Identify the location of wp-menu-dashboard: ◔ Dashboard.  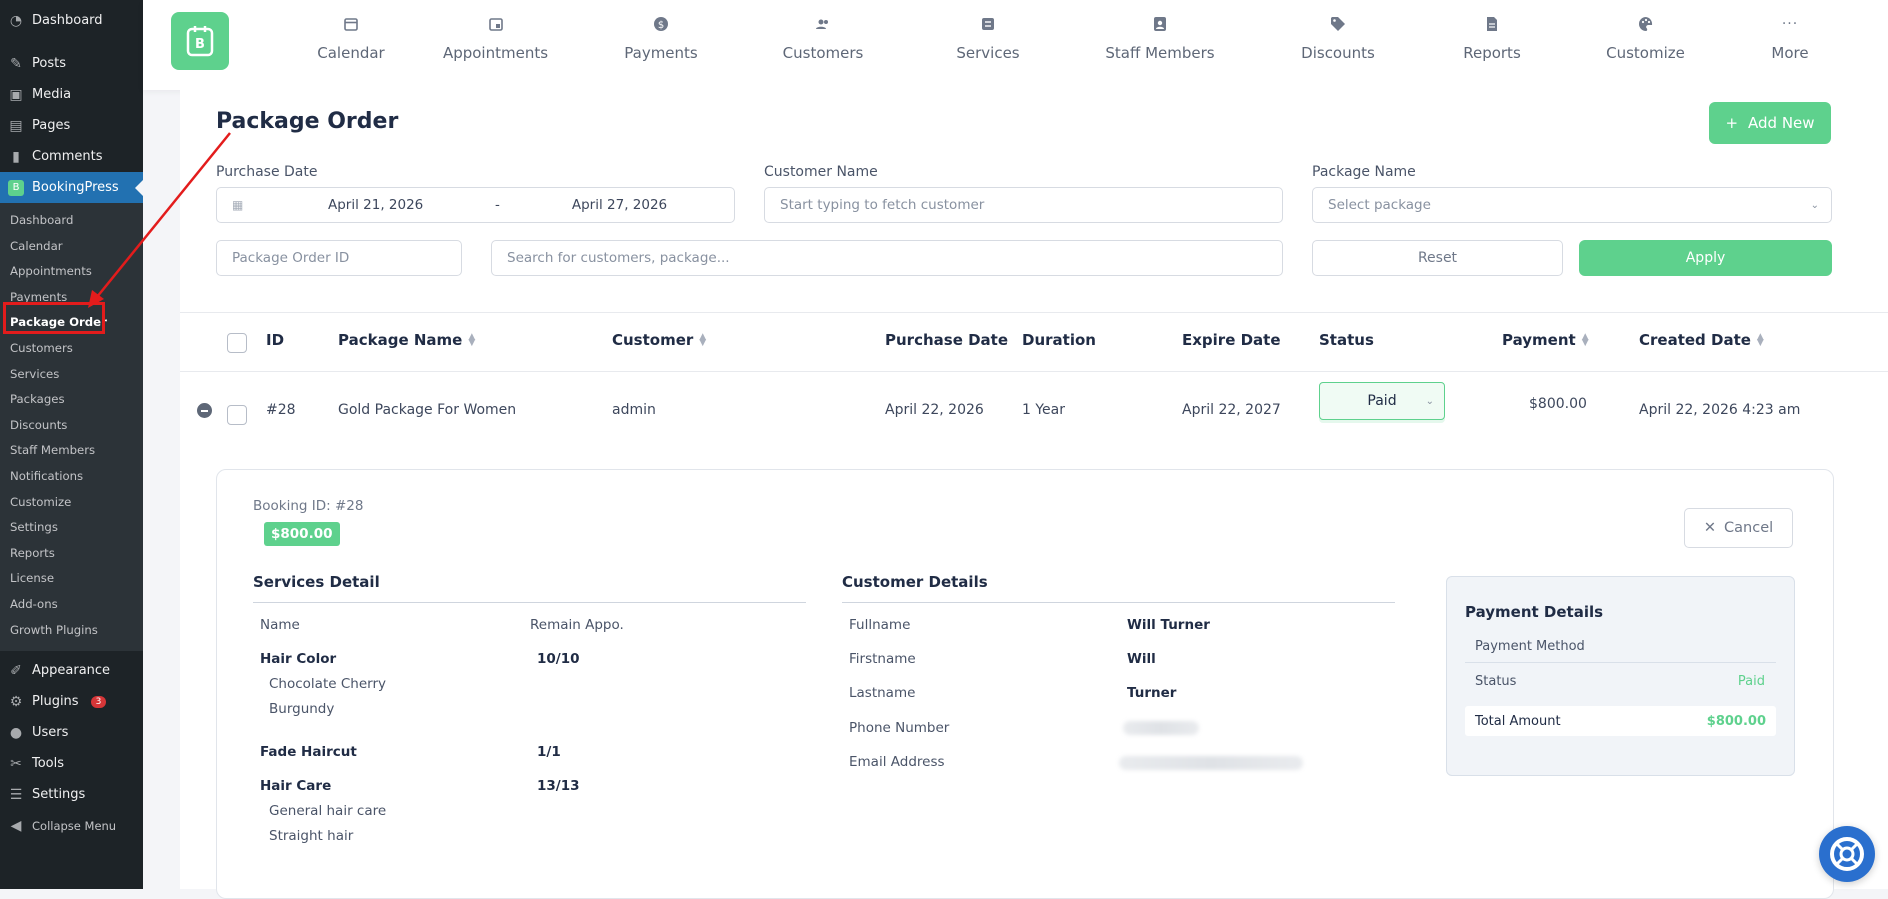
(71, 20).